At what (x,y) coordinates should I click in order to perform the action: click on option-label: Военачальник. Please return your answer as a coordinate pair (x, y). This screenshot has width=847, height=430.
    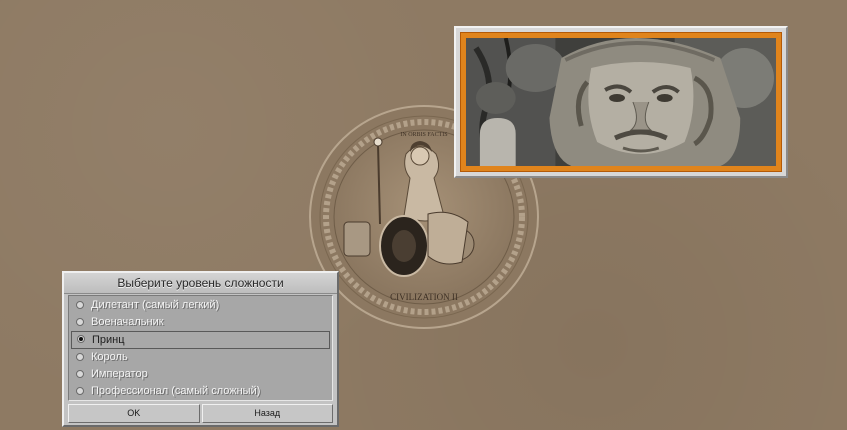
    Looking at the image, I should click on (127, 322).